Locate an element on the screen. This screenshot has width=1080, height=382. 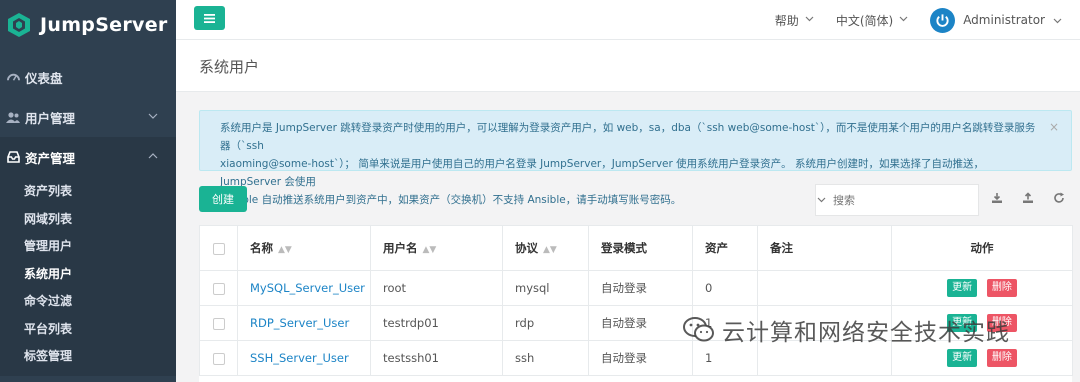
brand-logo: JumpServer is located at coordinates (88, 25).